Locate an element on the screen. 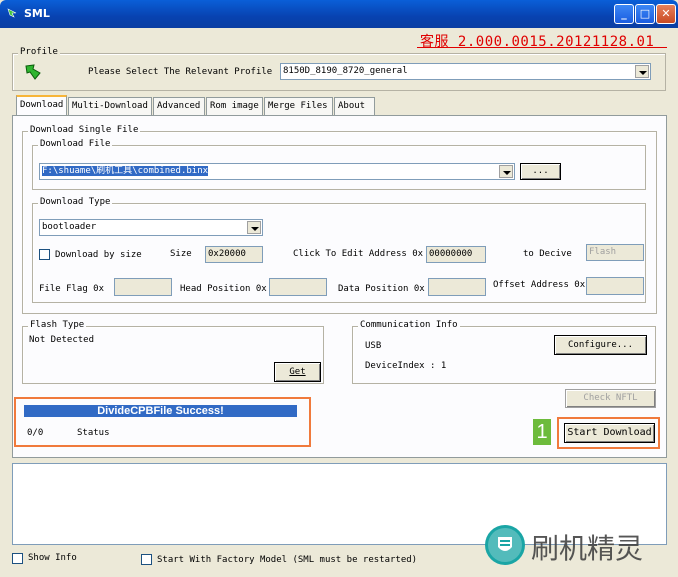 Image resolution: width=678 pixels, height=577 pixels. download-by-size-checkbox is located at coordinates (44, 254).